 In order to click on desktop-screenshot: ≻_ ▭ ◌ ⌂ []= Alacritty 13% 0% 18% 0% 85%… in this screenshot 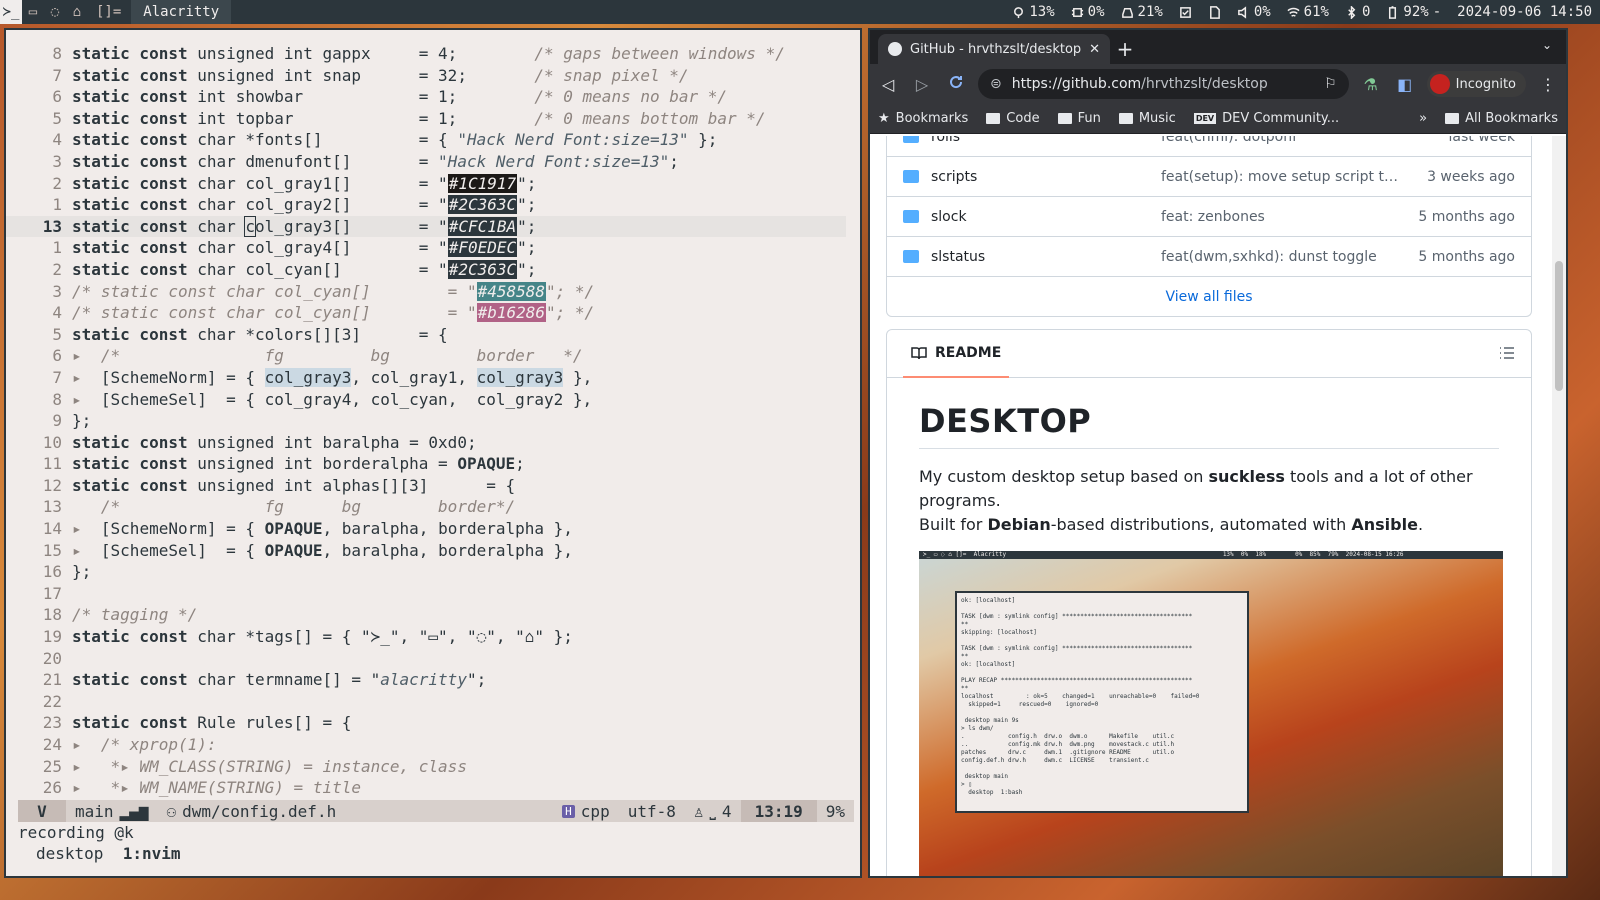, I will do `click(1211, 713)`.